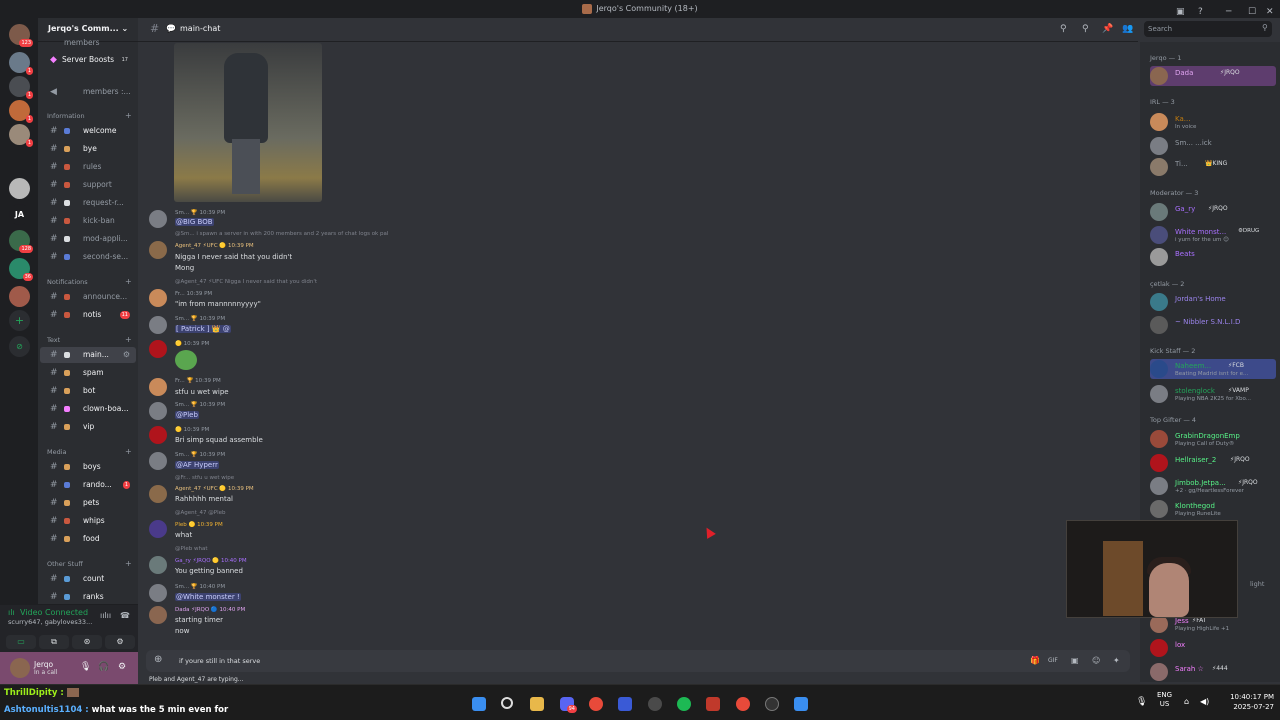 The width and height of the screenshot is (1280, 720). Describe the element at coordinates (219, 661) in the screenshot. I see `message-input: if youre still in that serve` at that location.